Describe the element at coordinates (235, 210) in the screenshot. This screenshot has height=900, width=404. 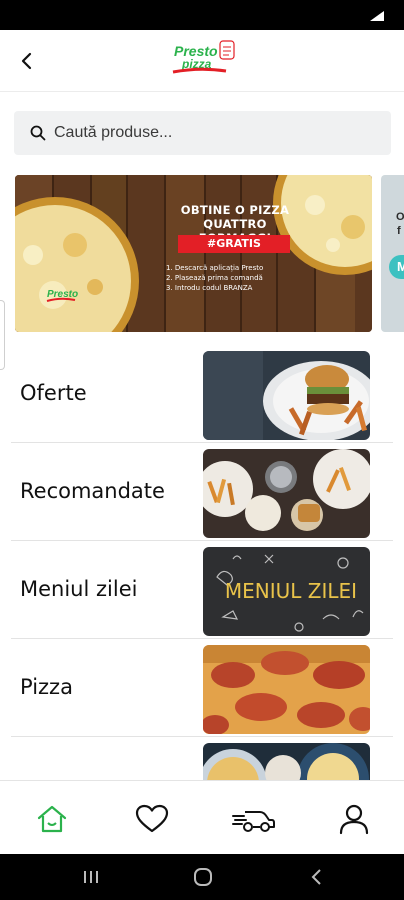
I see `banner-headline-1: OBTINE O PIZZA` at that location.